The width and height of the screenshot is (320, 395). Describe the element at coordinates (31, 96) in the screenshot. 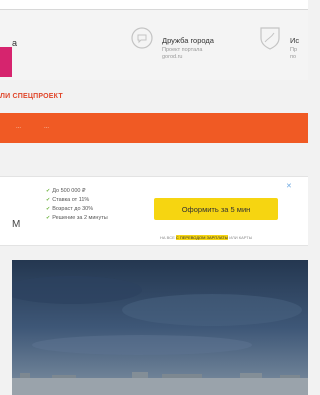

I see `special-project-label: ЛИ СПЕЦПРОЕКТ` at that location.